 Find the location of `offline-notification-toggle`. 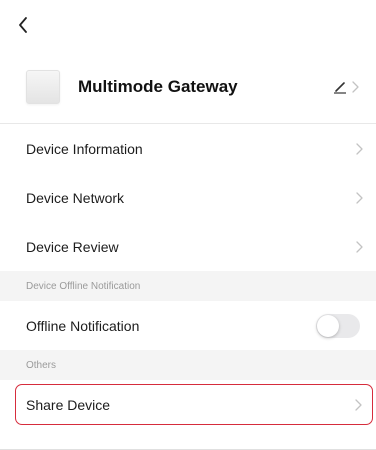

offline-notification-toggle is located at coordinates (338, 325).